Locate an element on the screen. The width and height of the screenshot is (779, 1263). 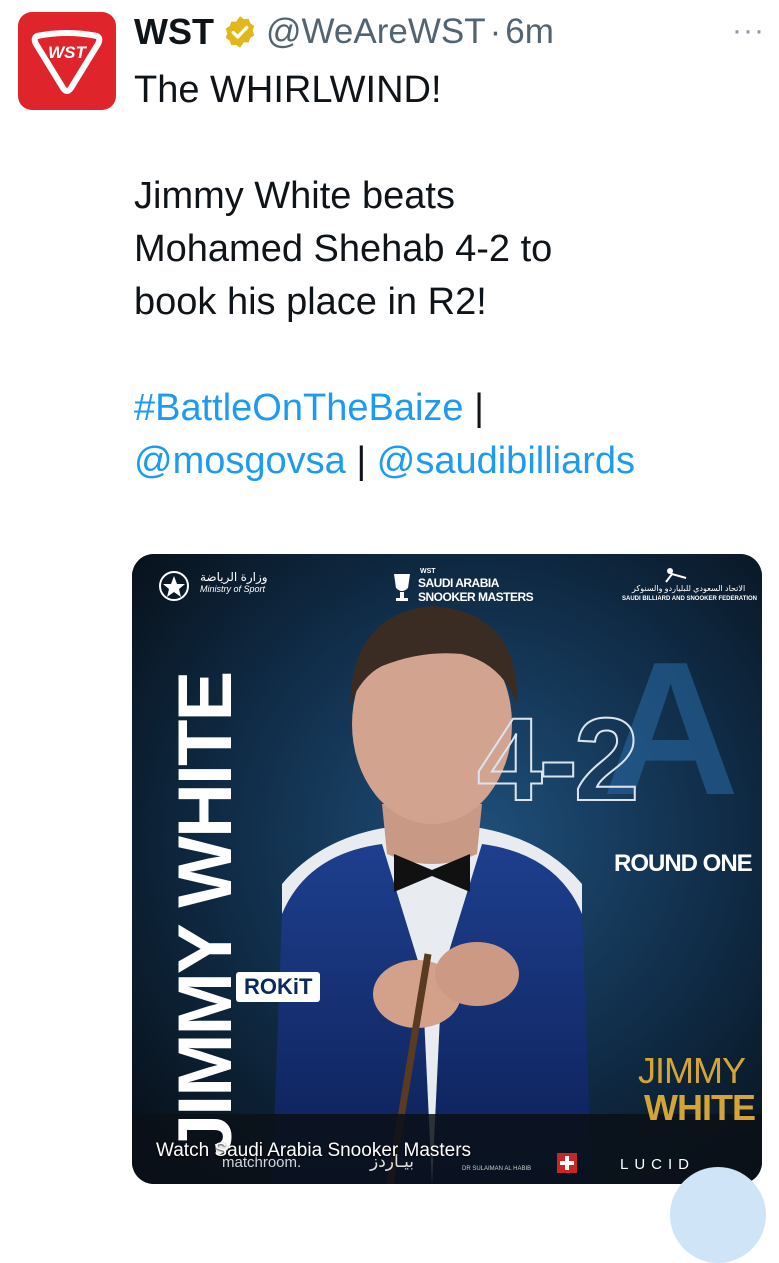
federation-english-label: SAUDI BILLIARD AND SNOOKER FEDERATION is located at coordinates (689, 599).